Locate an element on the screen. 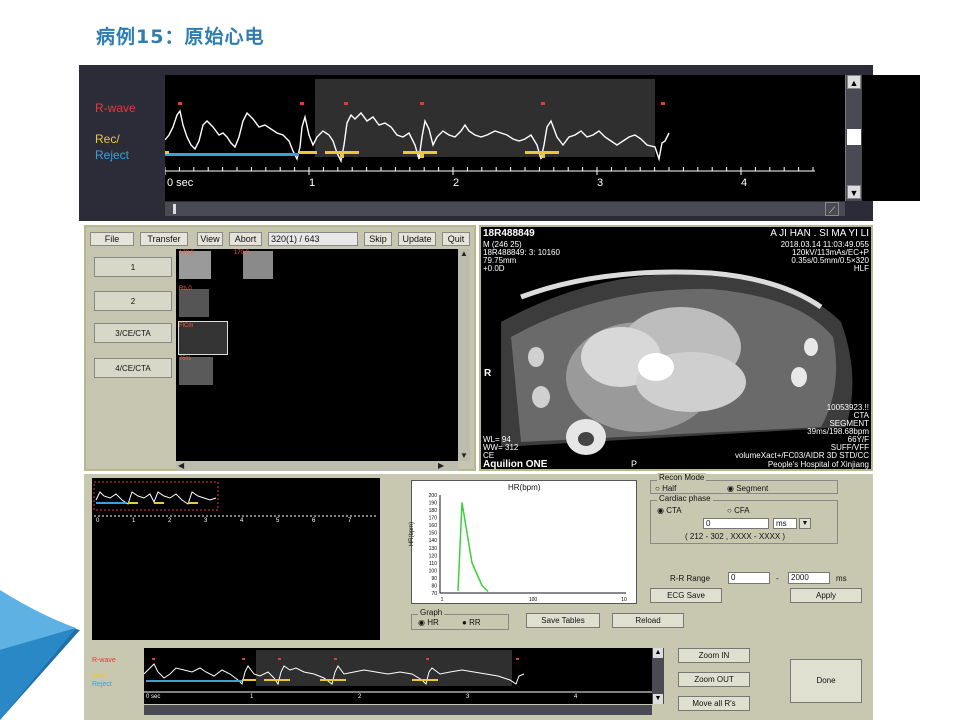 The width and height of the screenshot is (960, 720). rr-min-input: 0 is located at coordinates (749, 578).